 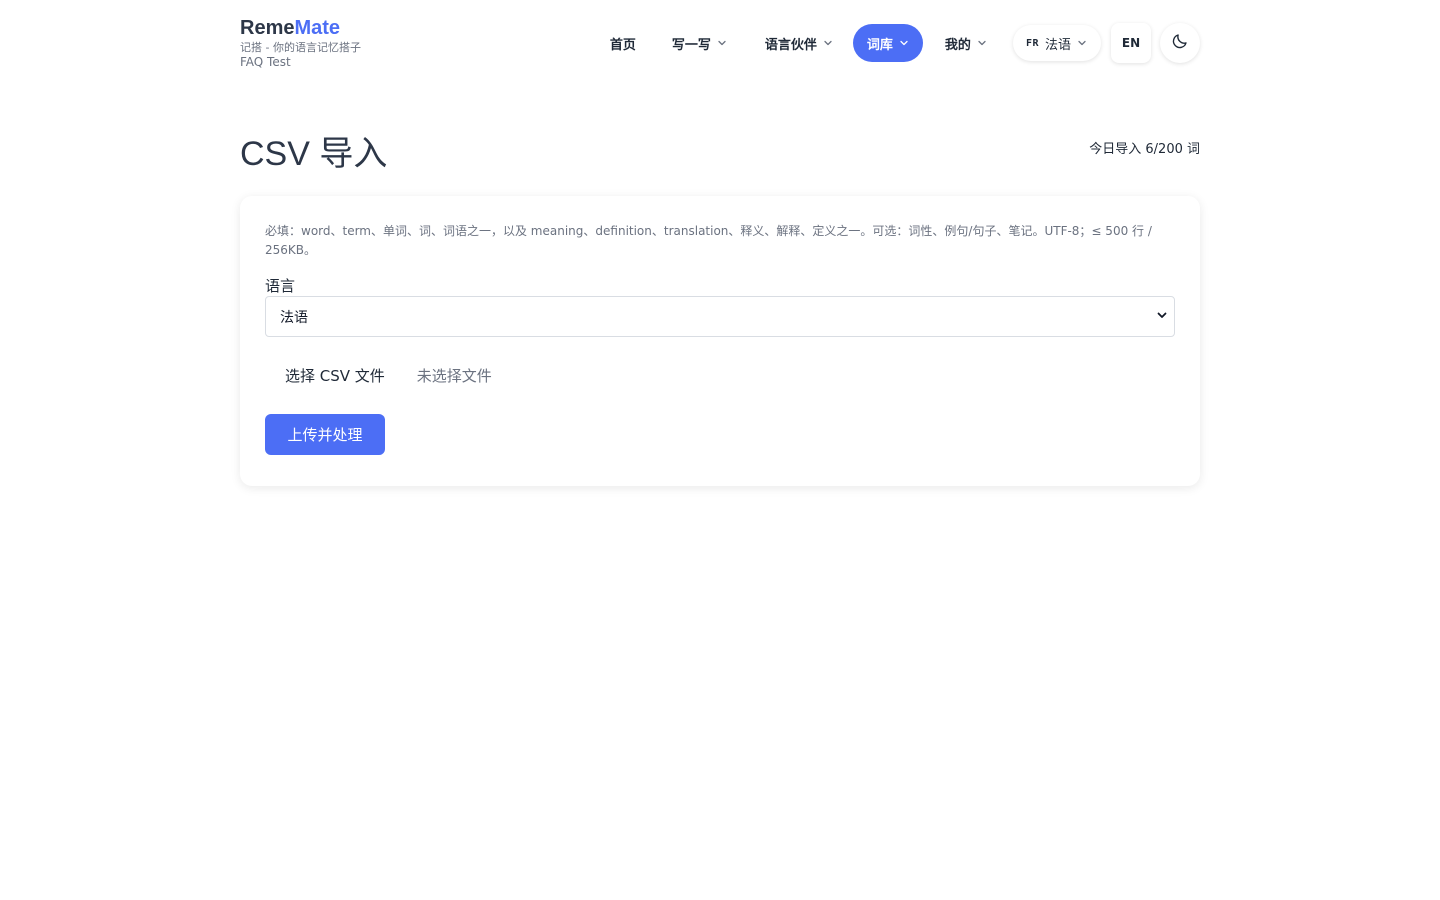 I want to click on language-select-value: 法语, so click(x=294, y=317).